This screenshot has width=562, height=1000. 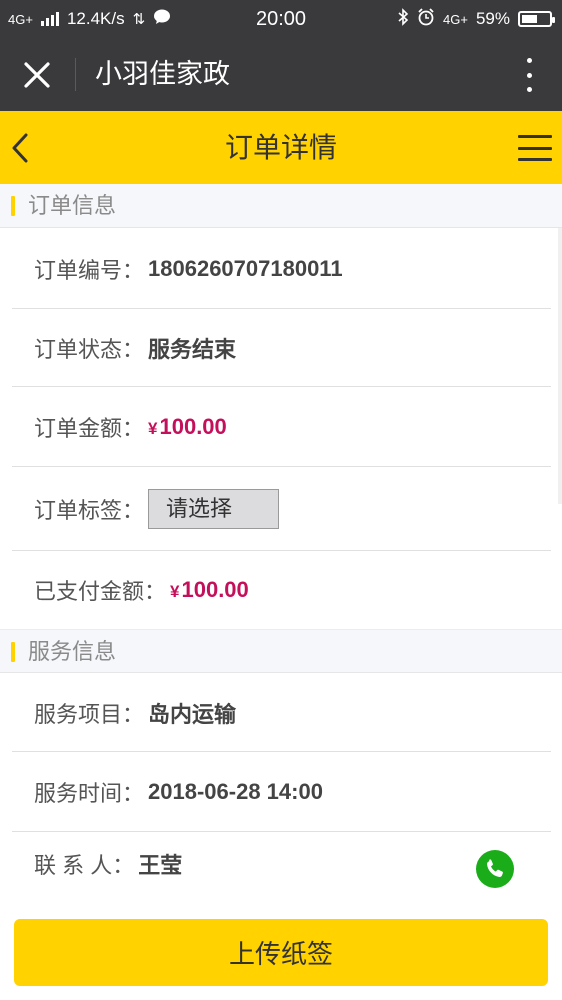 What do you see at coordinates (281, 348) in the screenshot?
I see `row-order-status: 订单状态： 服务结束` at bounding box center [281, 348].